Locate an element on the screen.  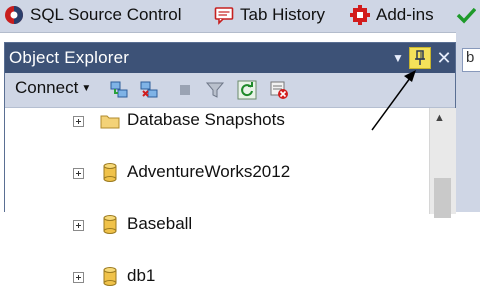
tree-node-label: db1 is located at coordinates (141, 275).